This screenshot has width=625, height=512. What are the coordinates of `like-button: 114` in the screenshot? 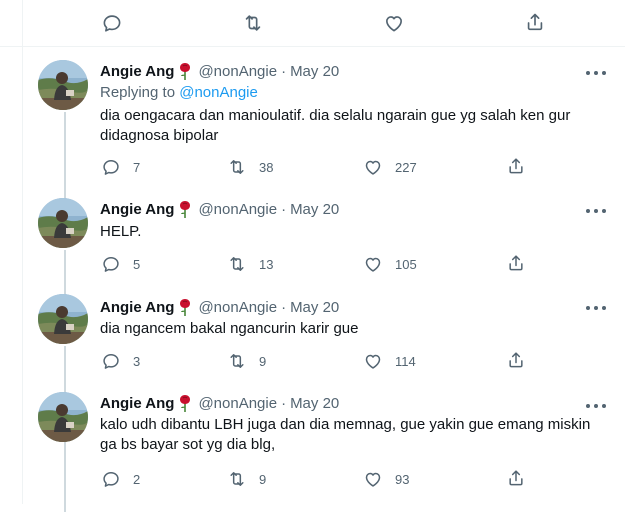 It's located at (389, 361).